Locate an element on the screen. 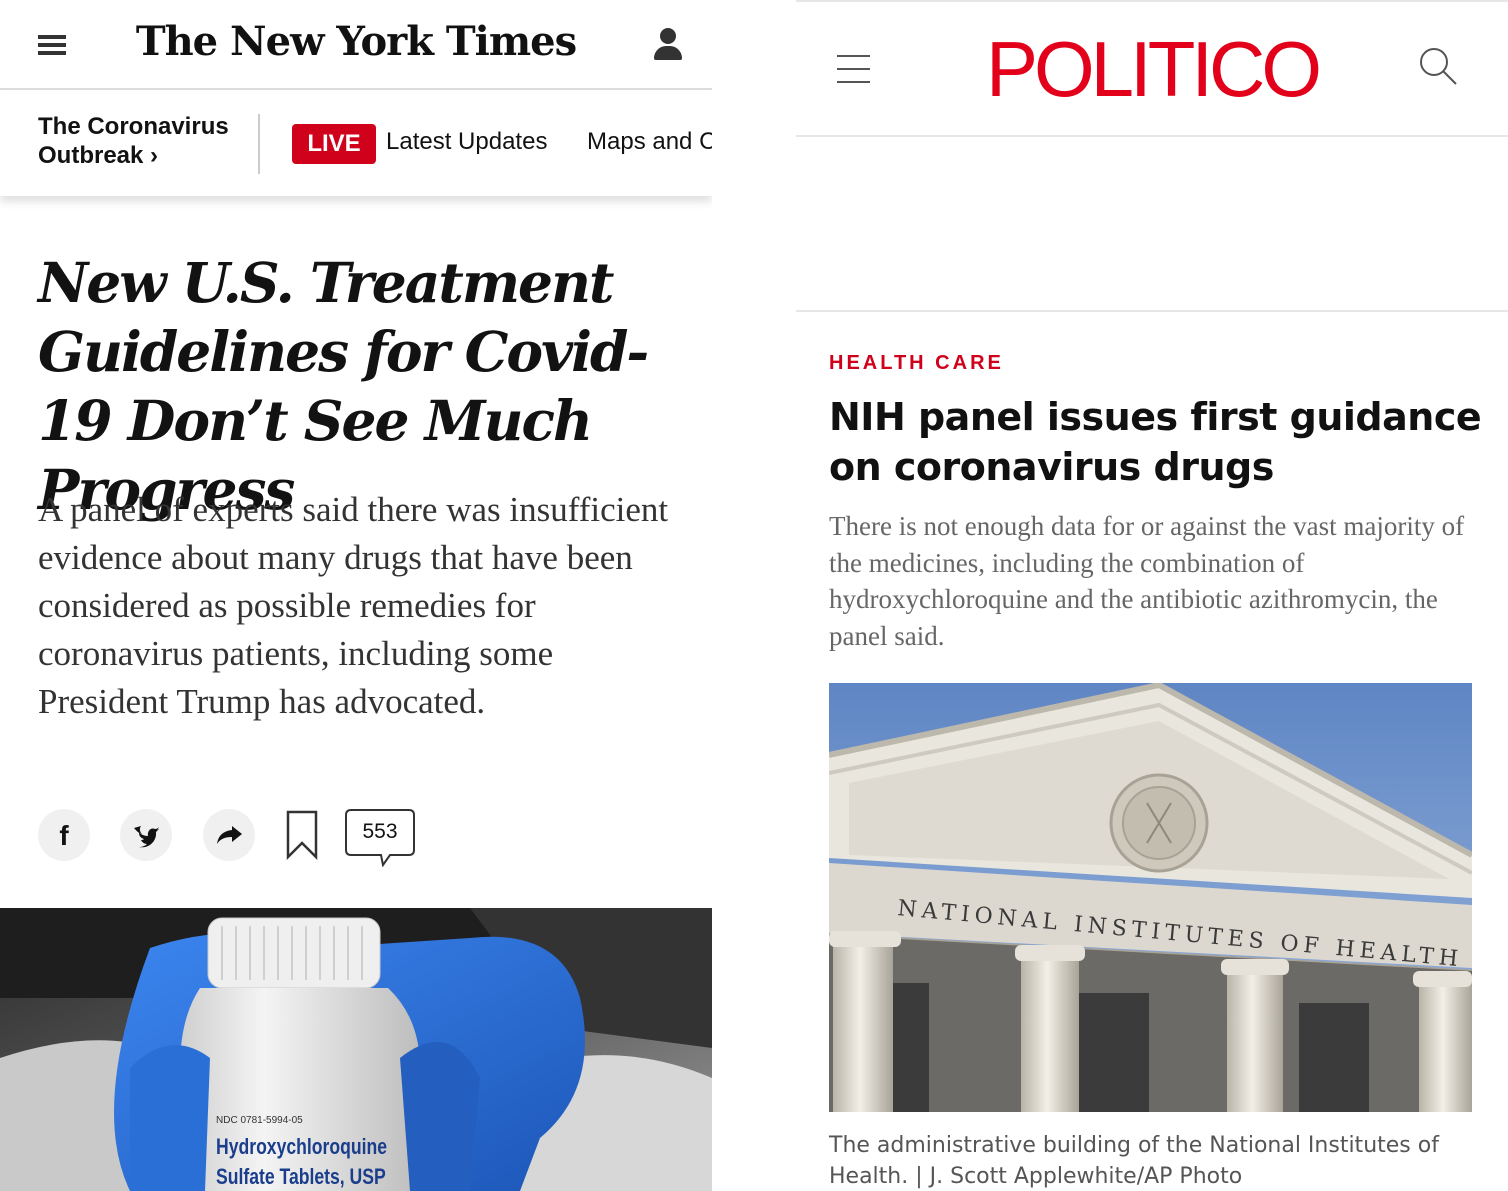 The image size is (1508, 1191). panel-gap is located at coordinates (754, 595).